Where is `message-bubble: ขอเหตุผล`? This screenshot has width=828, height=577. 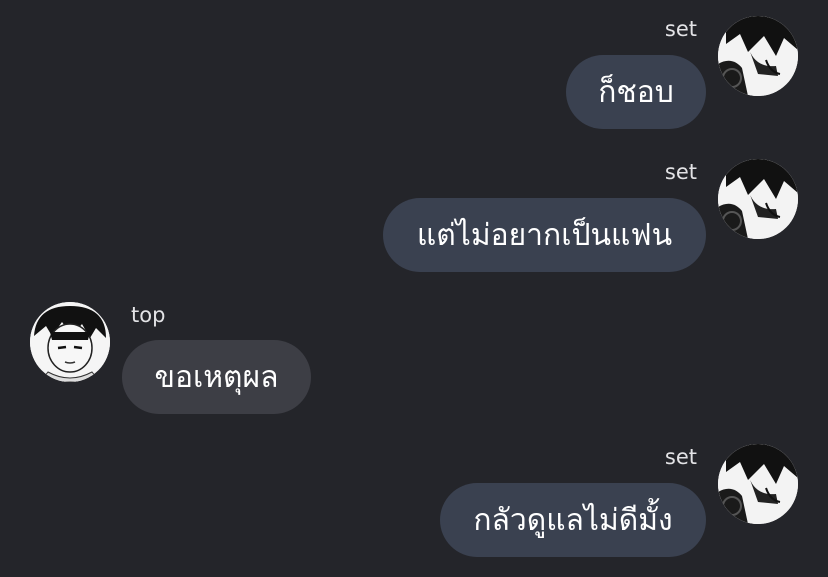 message-bubble: ขอเหตุผล is located at coordinates (216, 377).